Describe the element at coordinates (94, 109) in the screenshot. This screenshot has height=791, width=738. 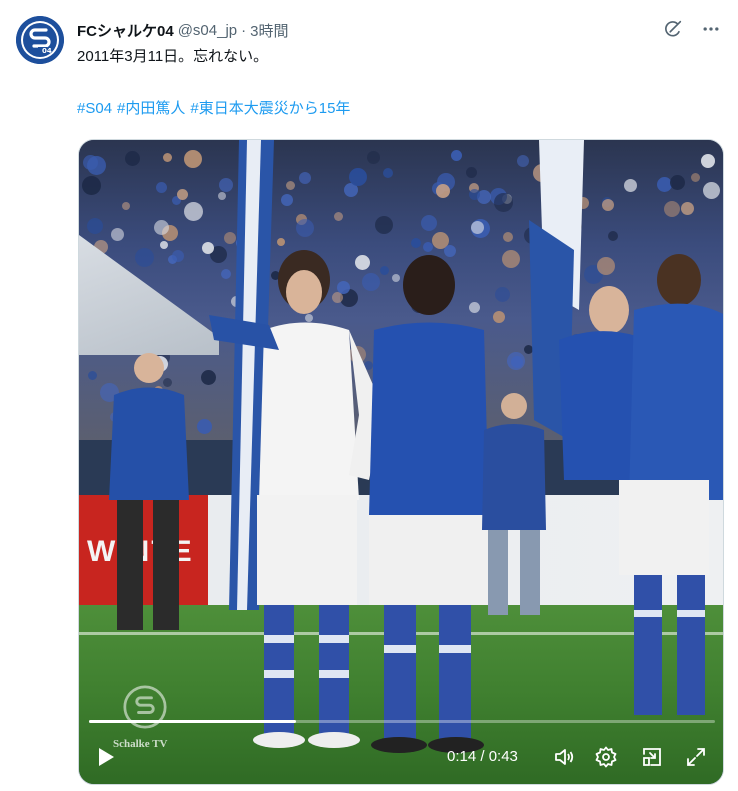
I see `hashtag-s04: #S04` at that location.